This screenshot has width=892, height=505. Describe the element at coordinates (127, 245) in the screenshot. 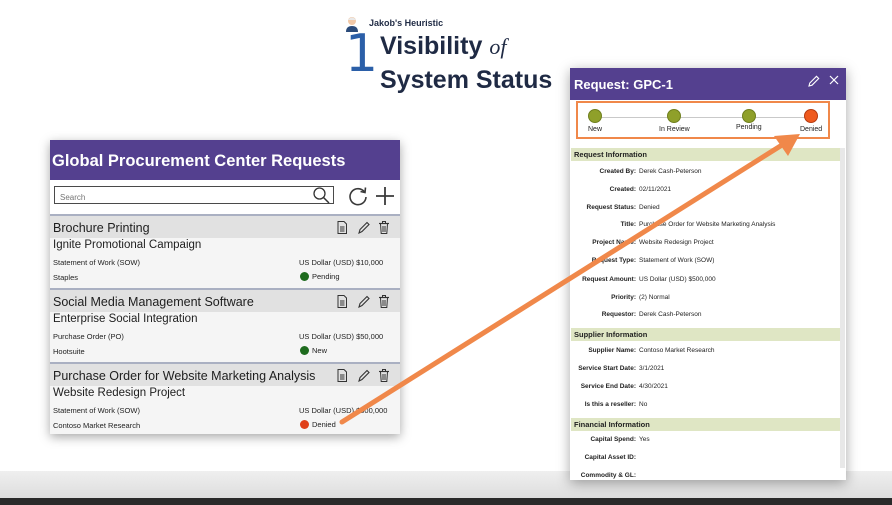

I see `item-project: Ignite Promotional Campaign` at that location.